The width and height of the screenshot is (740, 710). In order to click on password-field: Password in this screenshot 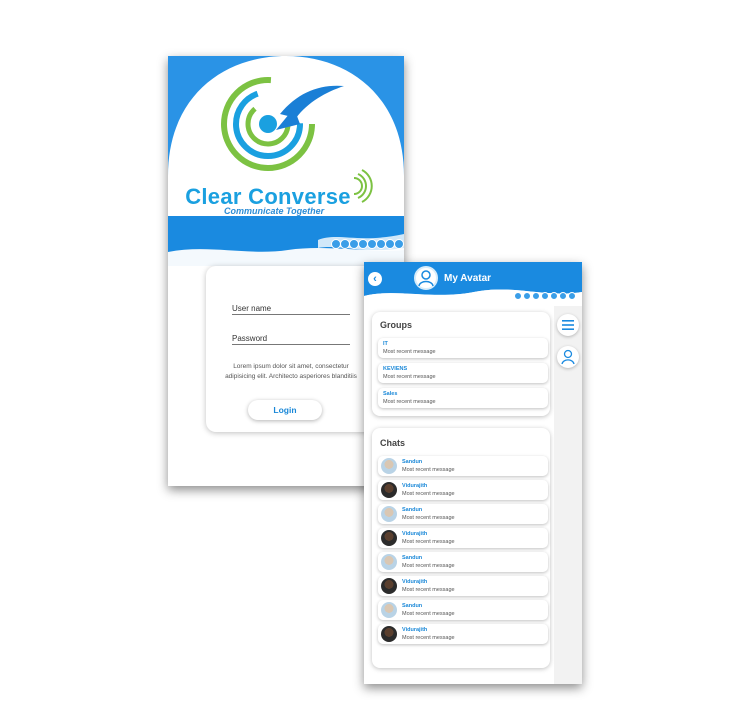, I will do `click(291, 339)`.